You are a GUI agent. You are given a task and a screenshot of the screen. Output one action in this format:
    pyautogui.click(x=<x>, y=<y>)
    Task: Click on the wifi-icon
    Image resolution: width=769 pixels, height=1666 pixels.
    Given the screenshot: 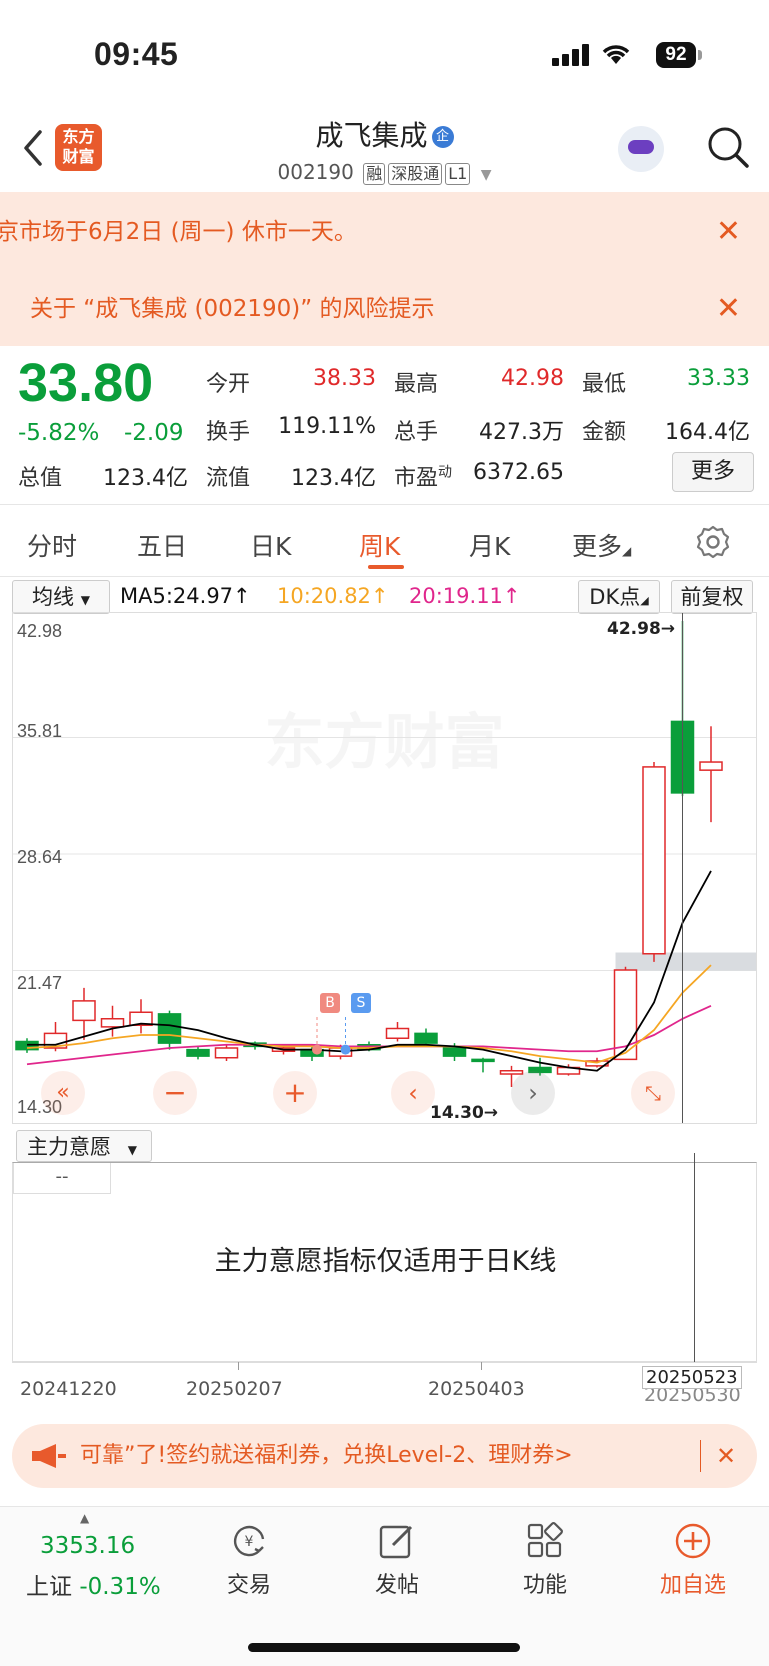 What is the action you would take?
    pyautogui.click(x=616, y=54)
    